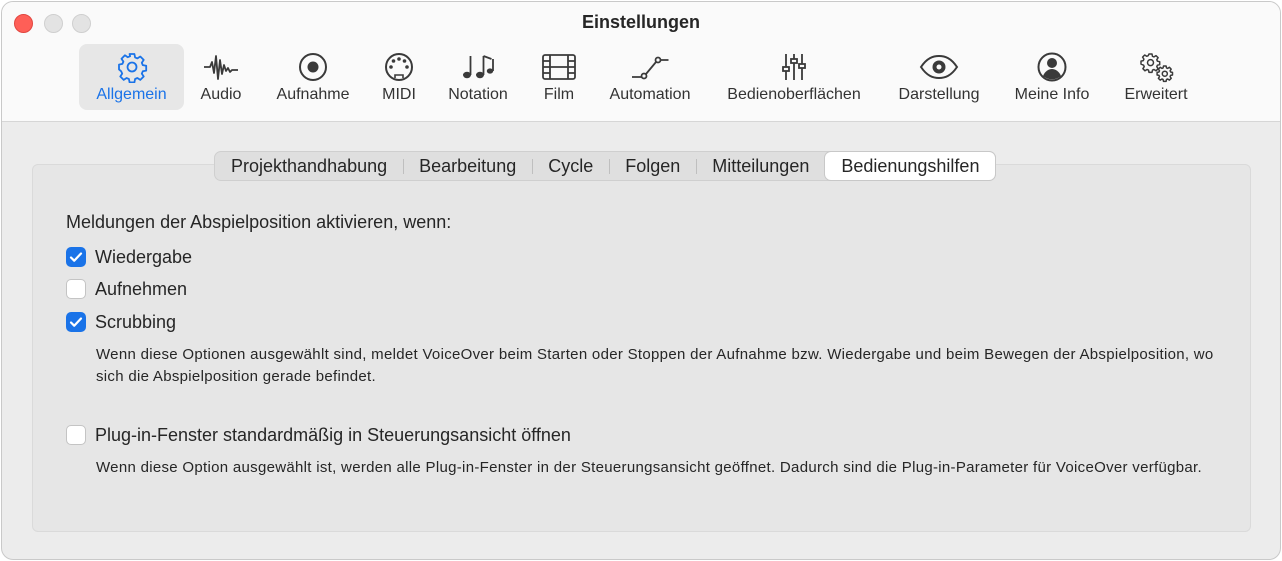  What do you see at coordinates (313, 94) in the screenshot?
I see `toolbar-label-aufnahme: Aufnahme` at bounding box center [313, 94].